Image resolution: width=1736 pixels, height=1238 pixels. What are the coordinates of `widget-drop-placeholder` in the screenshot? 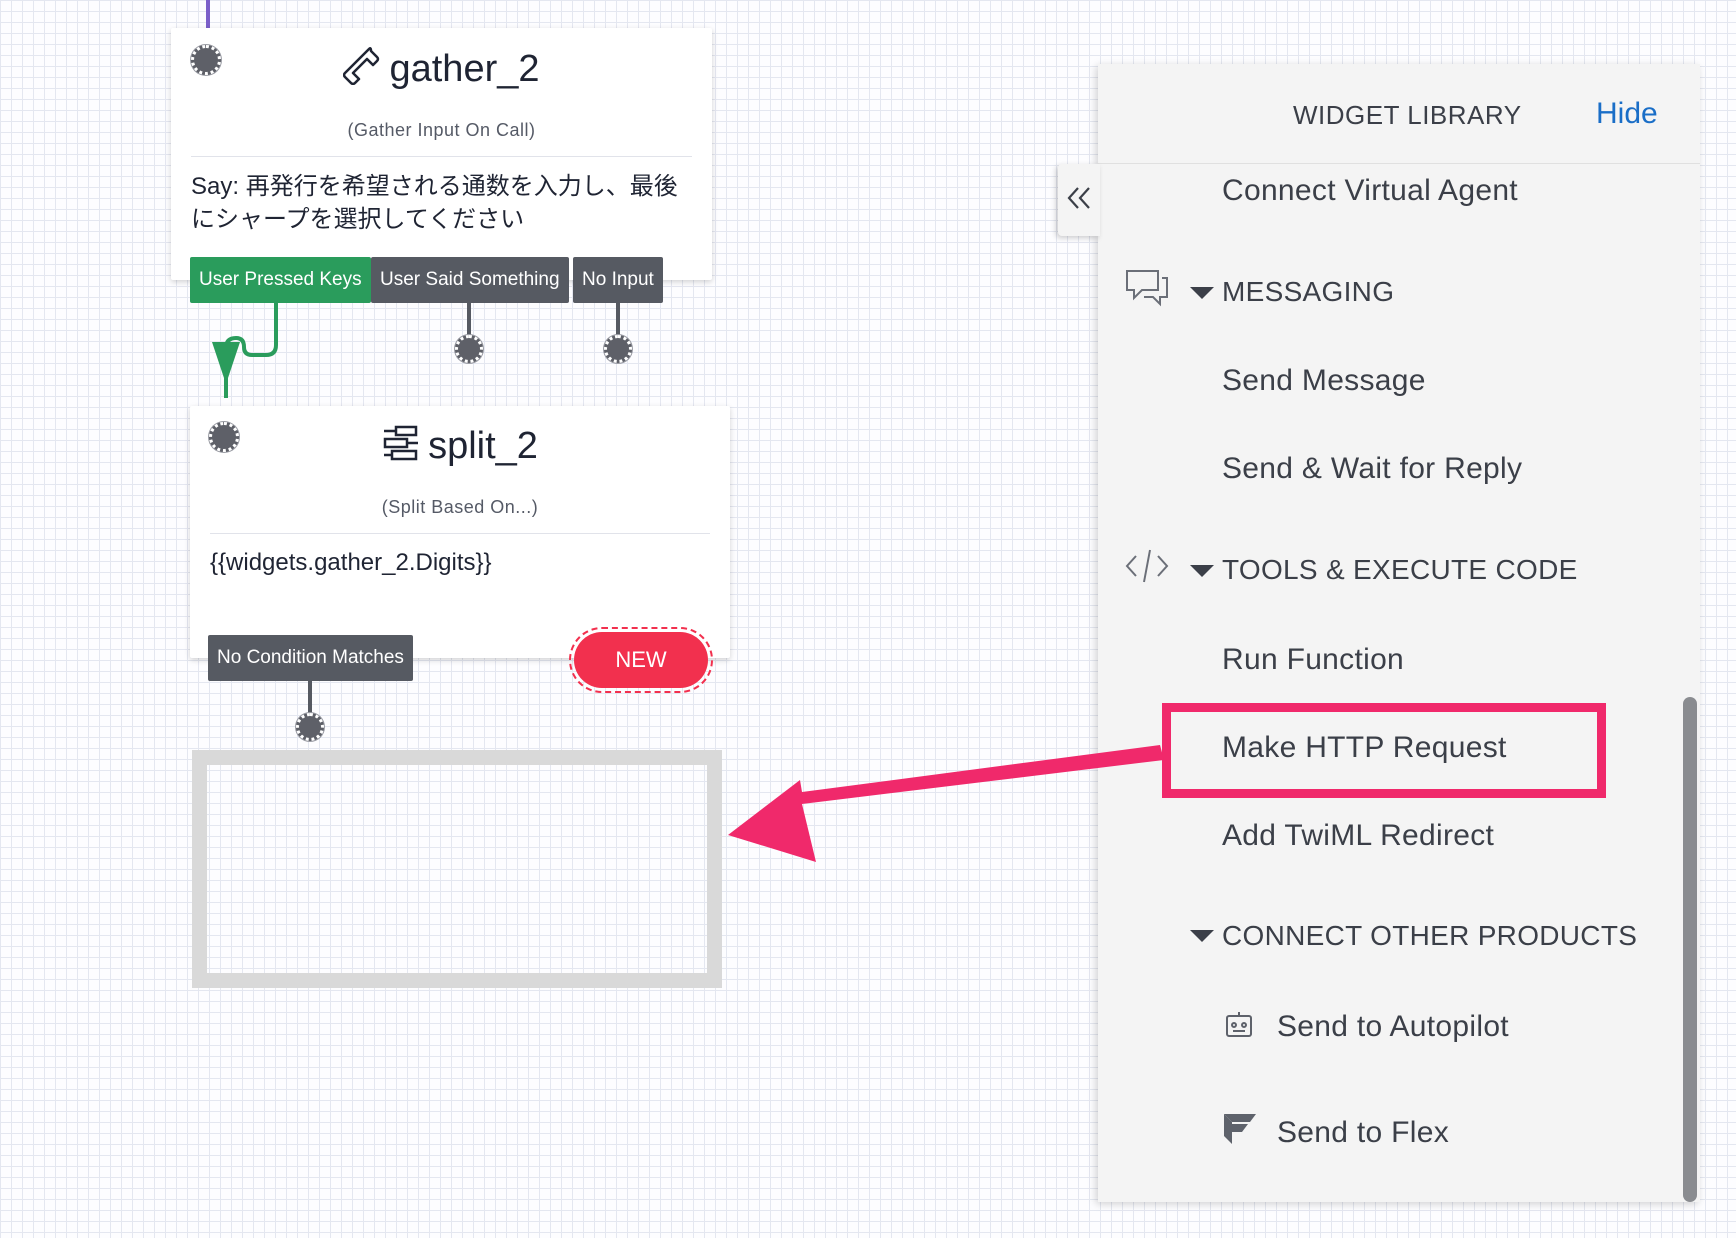 It's located at (457, 869).